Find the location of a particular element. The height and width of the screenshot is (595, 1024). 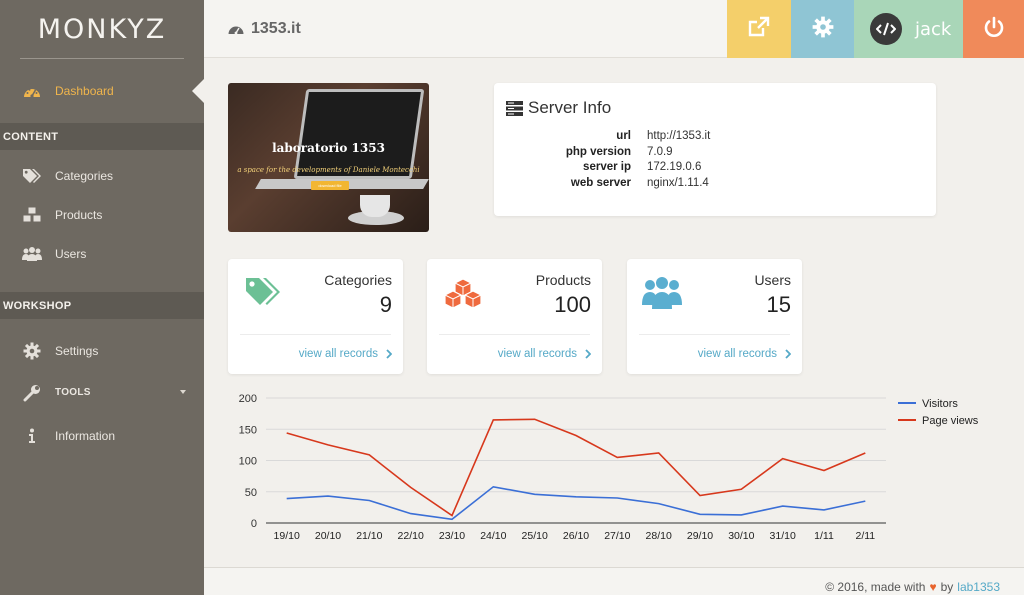

sidebar-item-dashboard: Dashboard is located at coordinates (102, 91).